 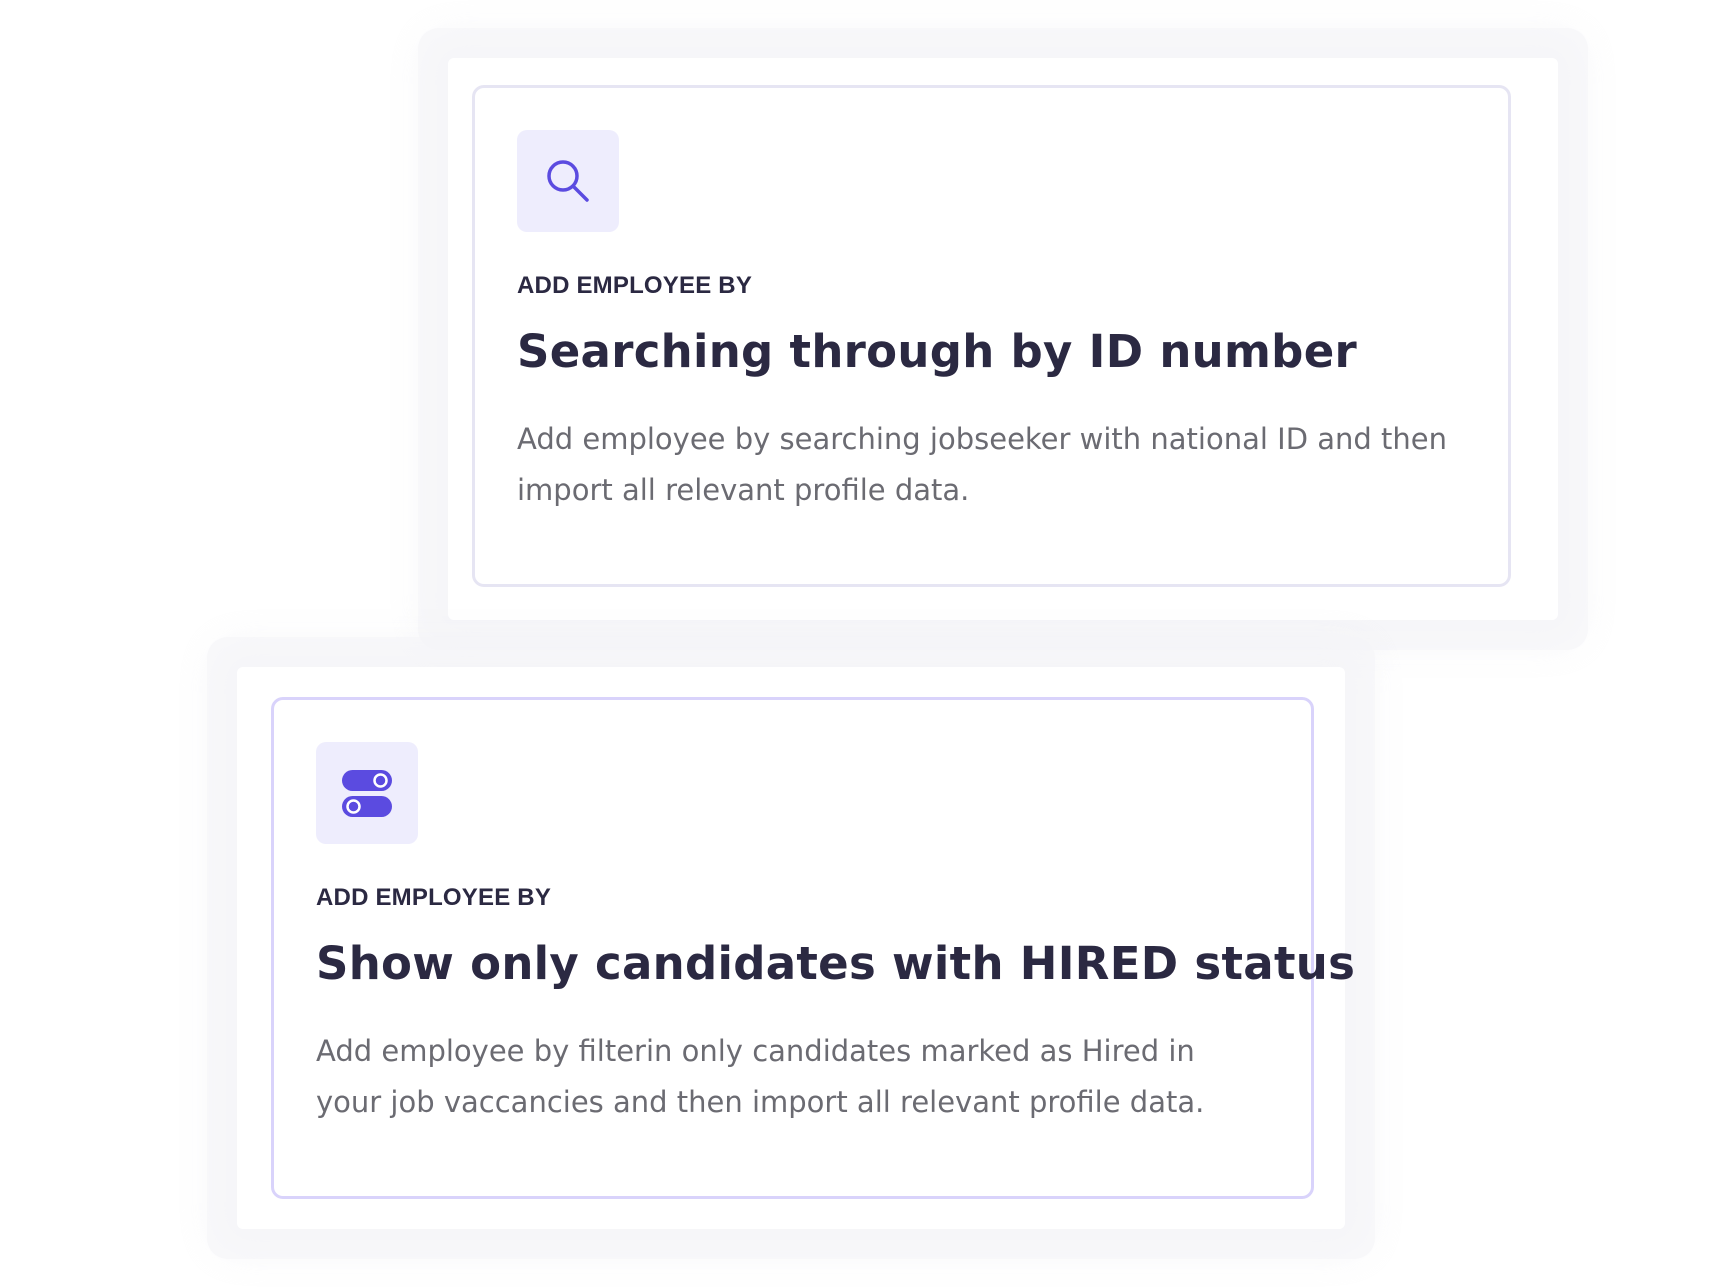 What do you see at coordinates (937, 351) in the screenshot?
I see `card-title: Searching through by ID number` at bounding box center [937, 351].